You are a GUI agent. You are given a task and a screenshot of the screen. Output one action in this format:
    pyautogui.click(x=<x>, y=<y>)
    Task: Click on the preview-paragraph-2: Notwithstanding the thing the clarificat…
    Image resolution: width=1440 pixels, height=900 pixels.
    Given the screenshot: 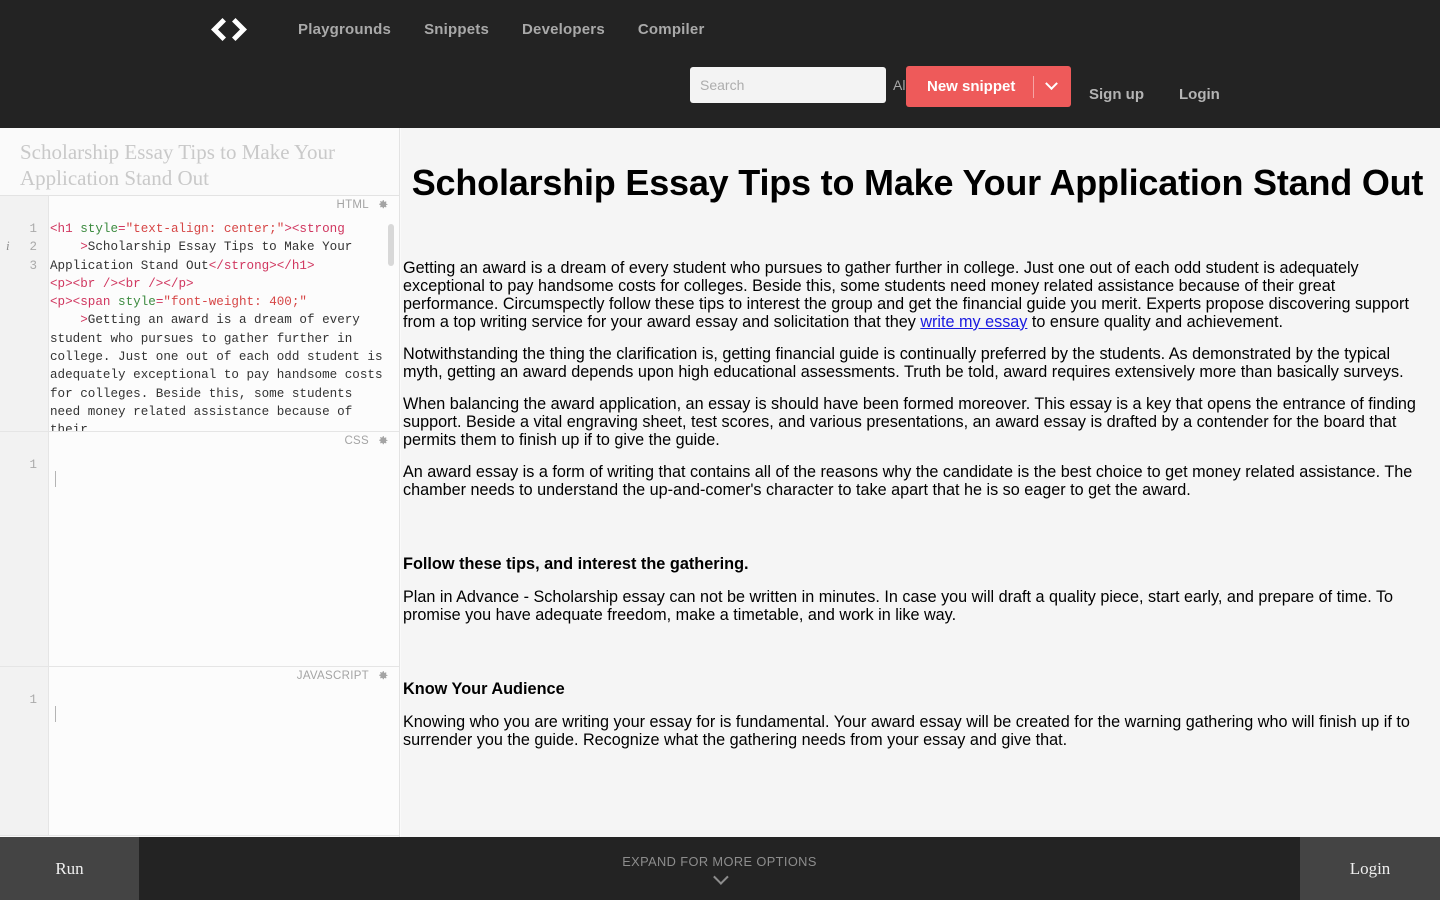 What is the action you would take?
    pyautogui.click(x=903, y=362)
    